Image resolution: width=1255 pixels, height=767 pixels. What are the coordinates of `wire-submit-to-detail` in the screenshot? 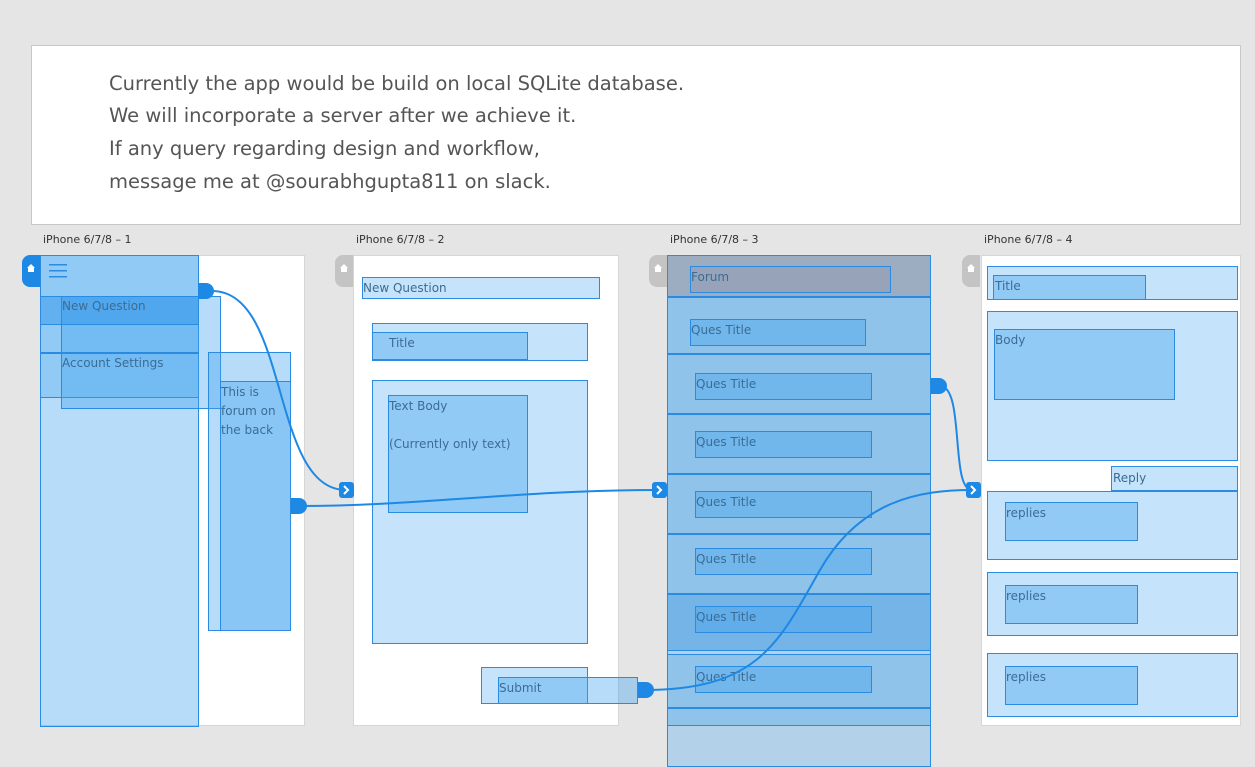 It's located at (808, 590).